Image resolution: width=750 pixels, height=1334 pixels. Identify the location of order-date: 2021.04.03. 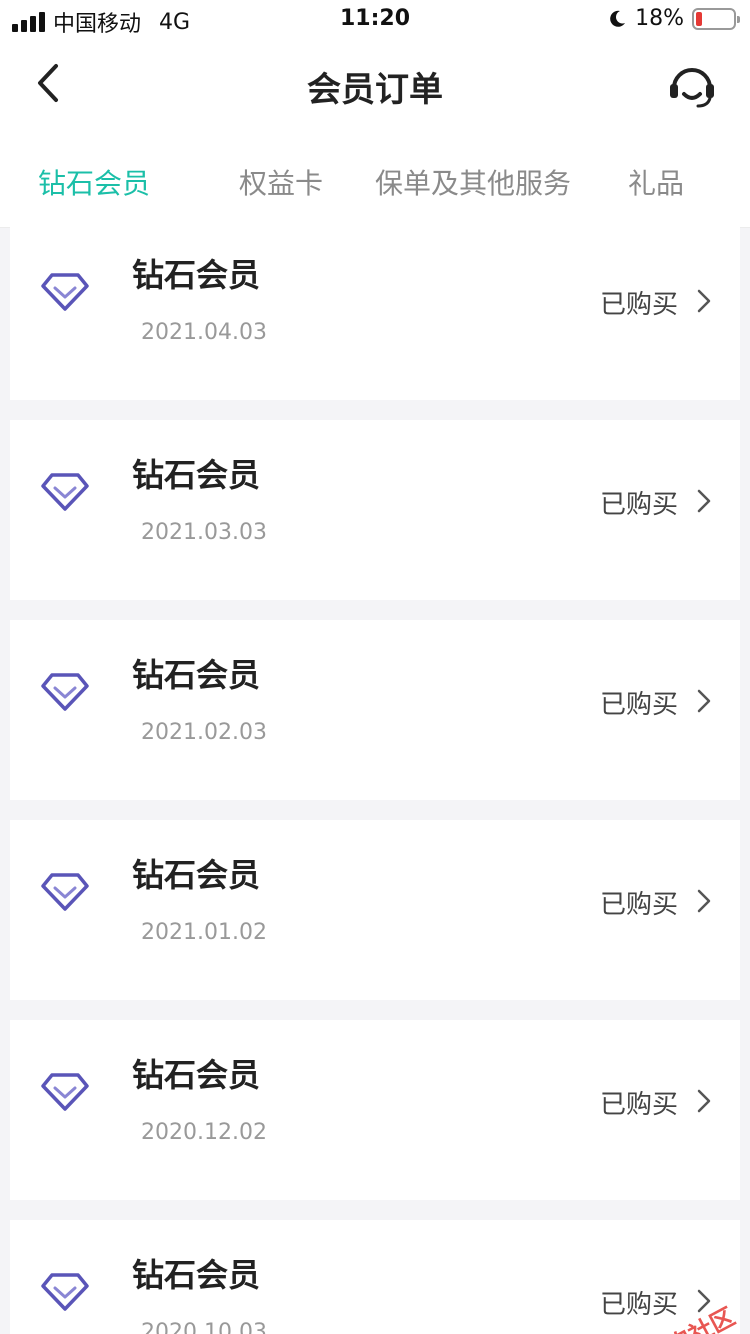
(204, 332).